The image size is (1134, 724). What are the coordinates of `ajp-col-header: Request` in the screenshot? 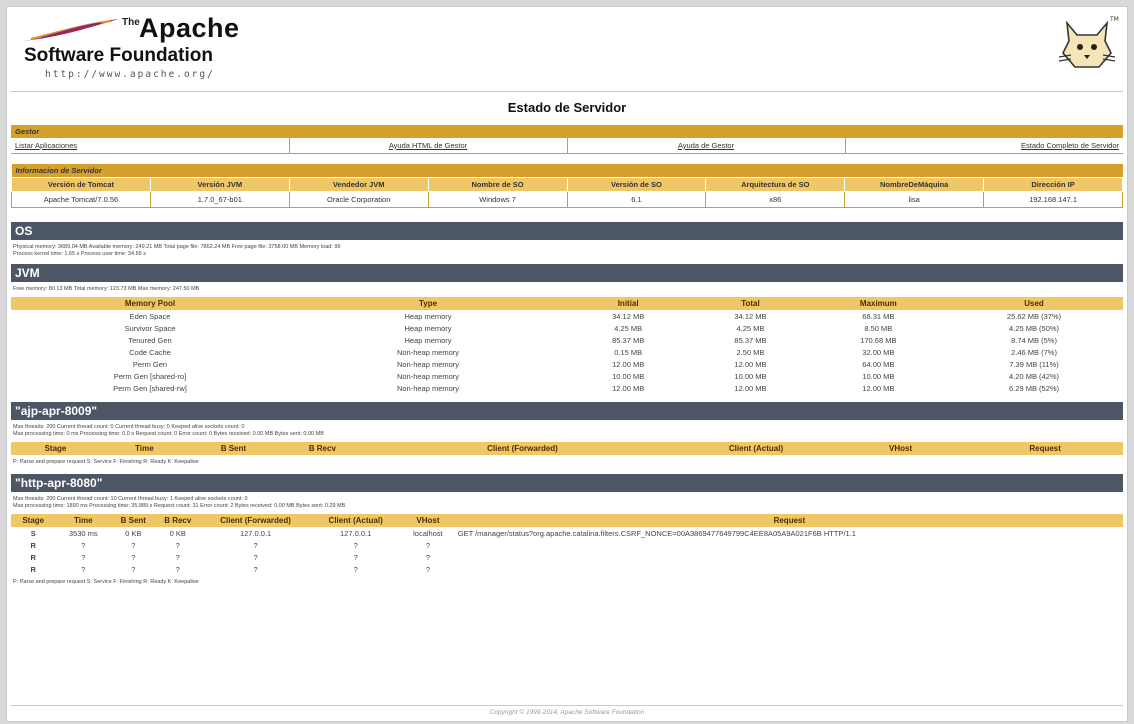 It's located at (1045, 448).